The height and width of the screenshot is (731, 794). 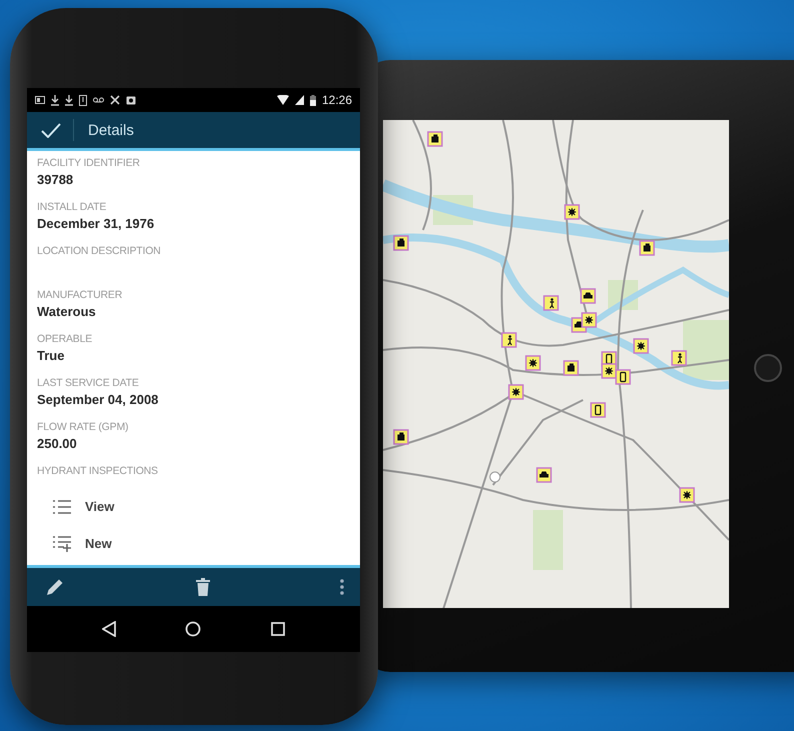 I want to click on image-icon, so click(x=131, y=100).